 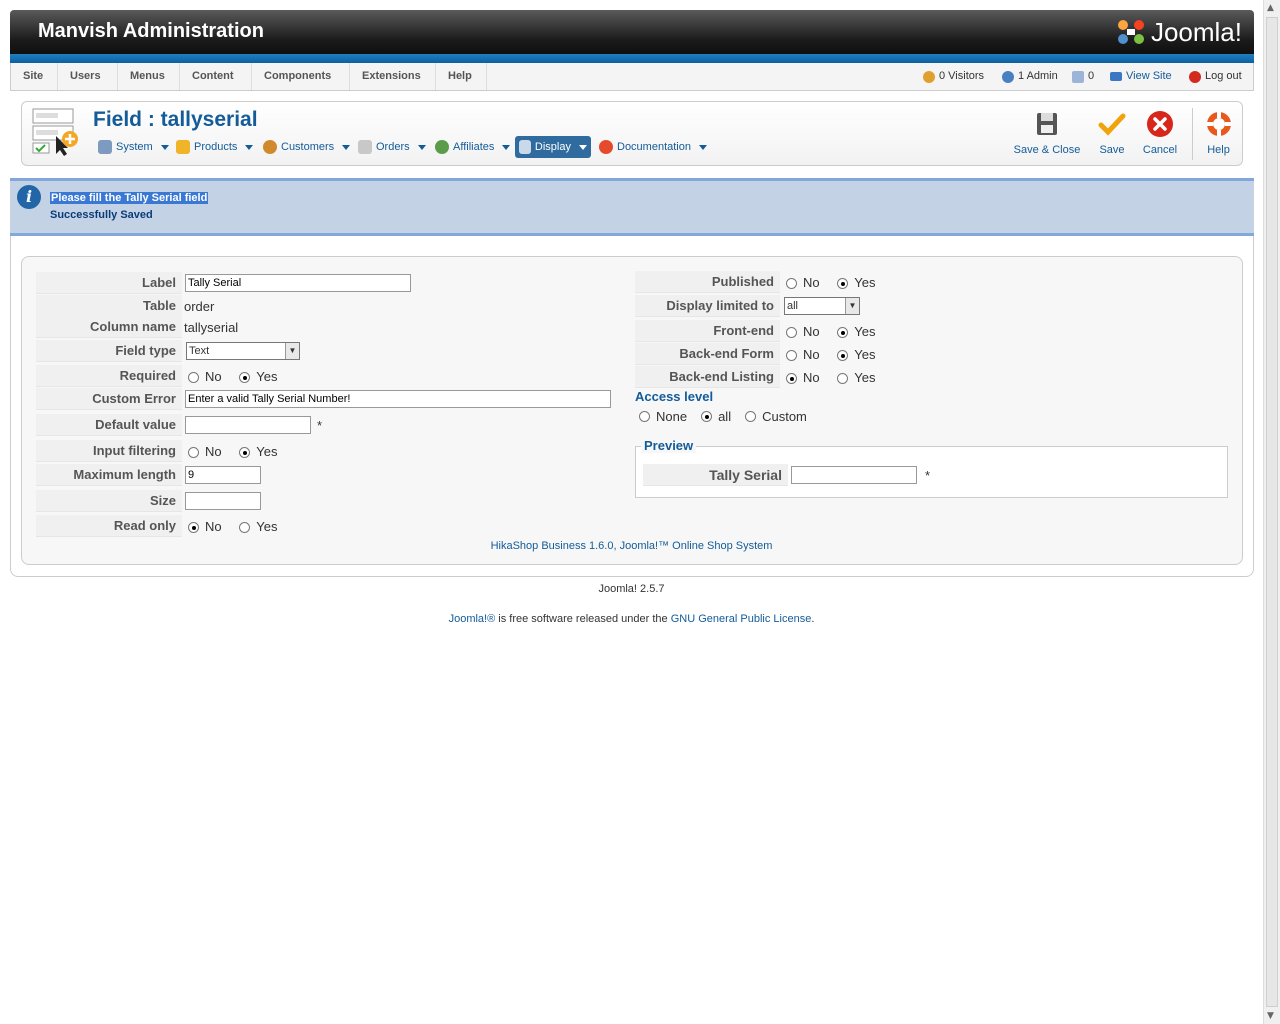 I want to click on size-caption: Size, so click(x=109, y=501).